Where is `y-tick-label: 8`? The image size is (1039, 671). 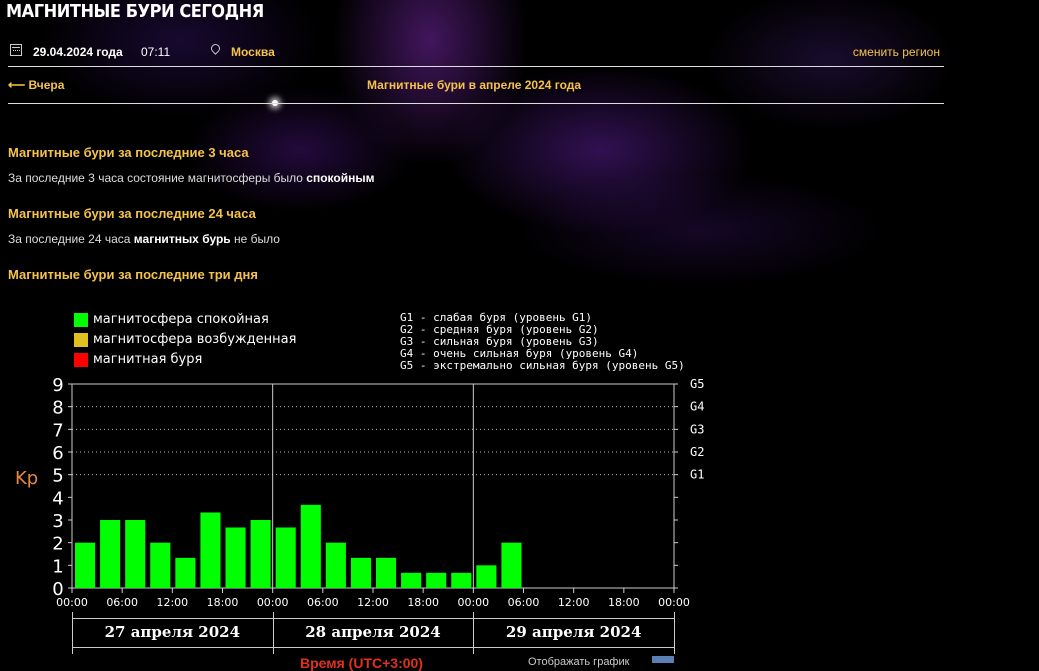
y-tick-label: 8 is located at coordinates (57, 408).